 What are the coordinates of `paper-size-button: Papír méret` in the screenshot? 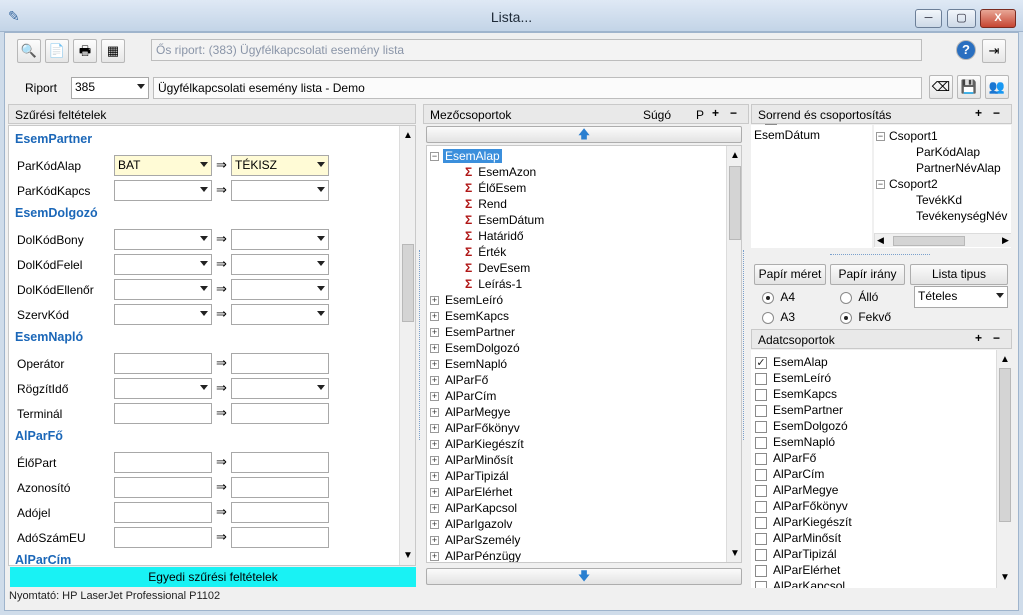 It's located at (790, 274).